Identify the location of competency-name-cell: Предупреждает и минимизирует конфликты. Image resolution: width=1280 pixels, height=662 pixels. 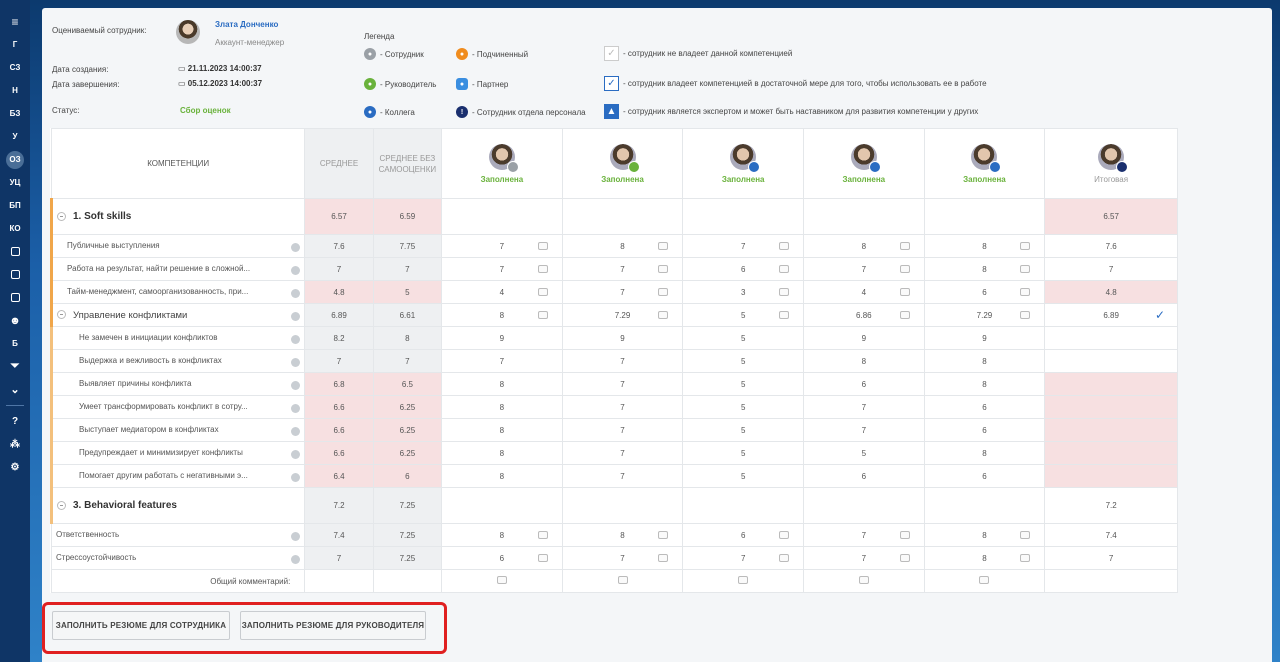
(177, 453).